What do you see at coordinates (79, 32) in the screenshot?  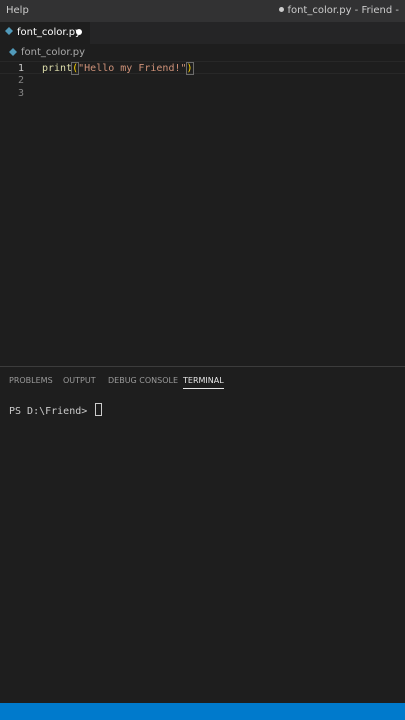 I see `unsaved-changes-icon` at bounding box center [79, 32].